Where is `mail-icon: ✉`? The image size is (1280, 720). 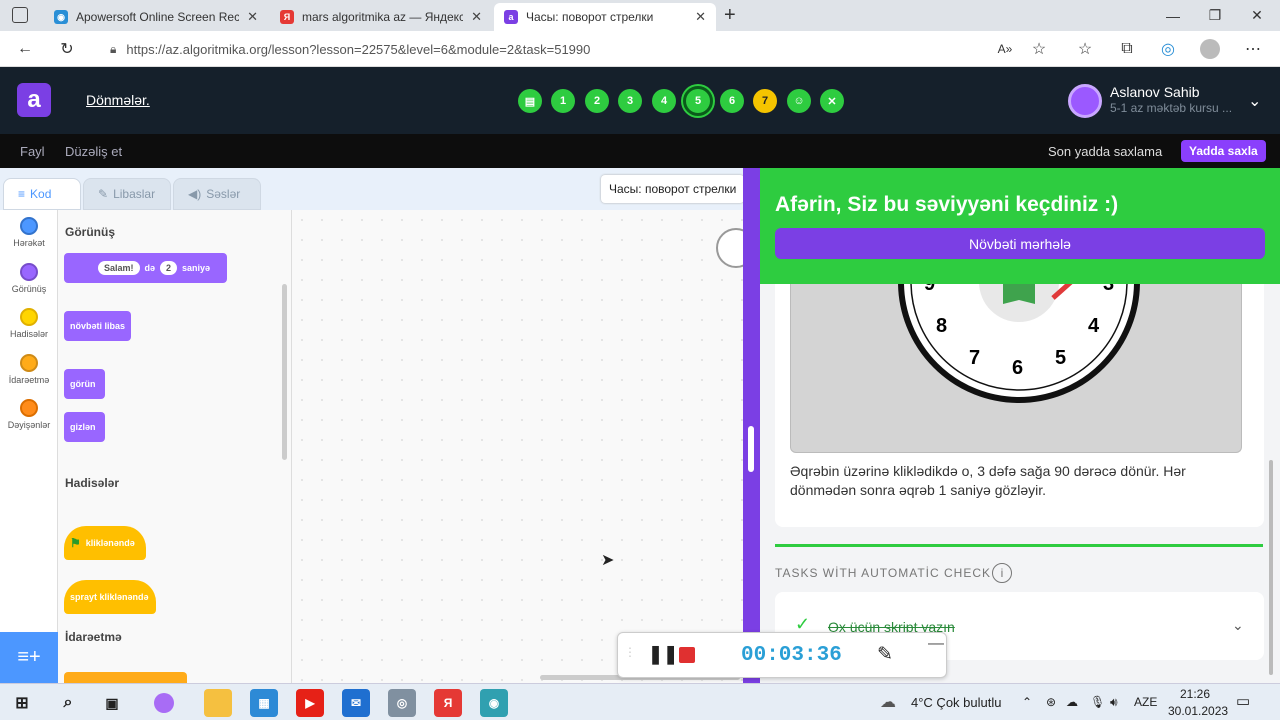
mail-icon: ✉ is located at coordinates (356, 703).